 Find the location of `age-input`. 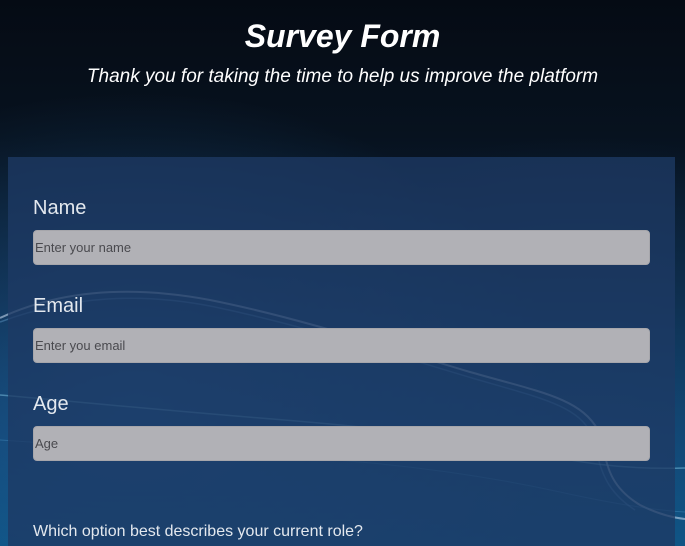

age-input is located at coordinates (341, 443).